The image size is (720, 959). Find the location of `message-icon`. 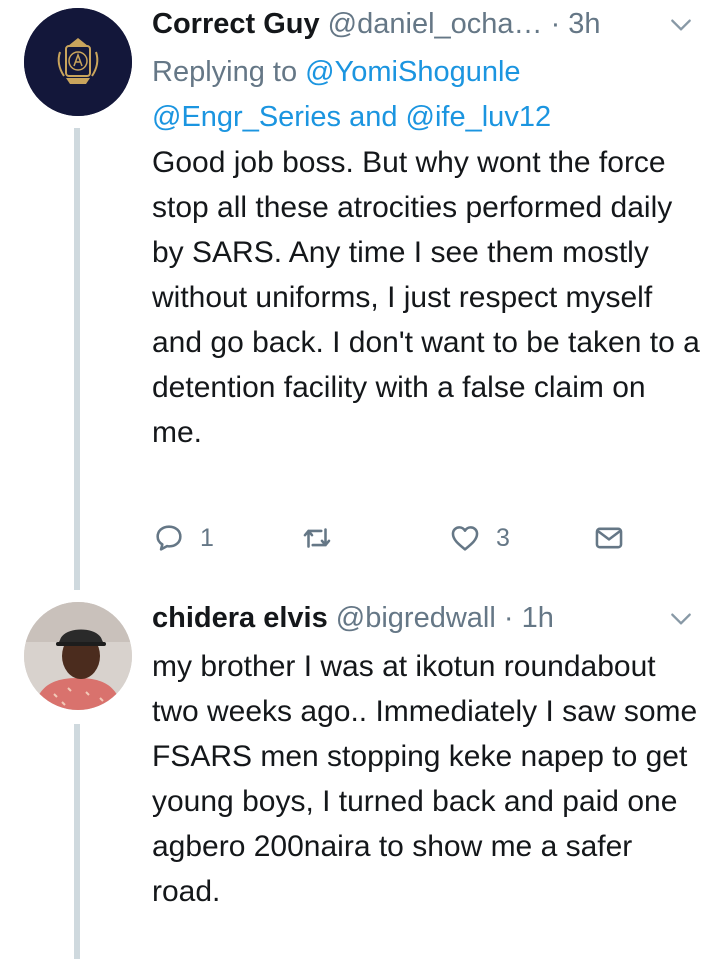

message-icon is located at coordinates (609, 538).